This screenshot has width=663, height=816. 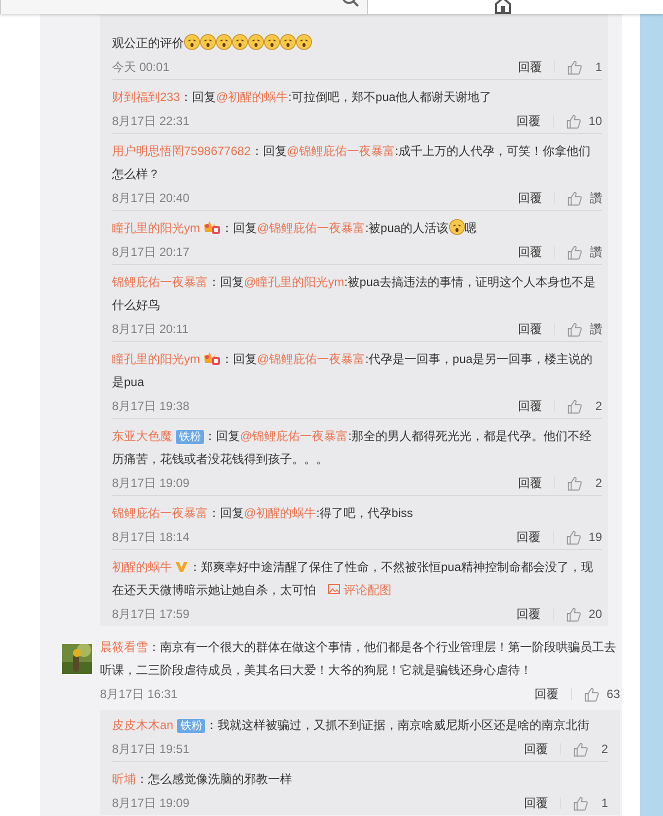 What do you see at coordinates (142, 436) in the screenshot?
I see `author-link: 东亚大色魔` at bounding box center [142, 436].